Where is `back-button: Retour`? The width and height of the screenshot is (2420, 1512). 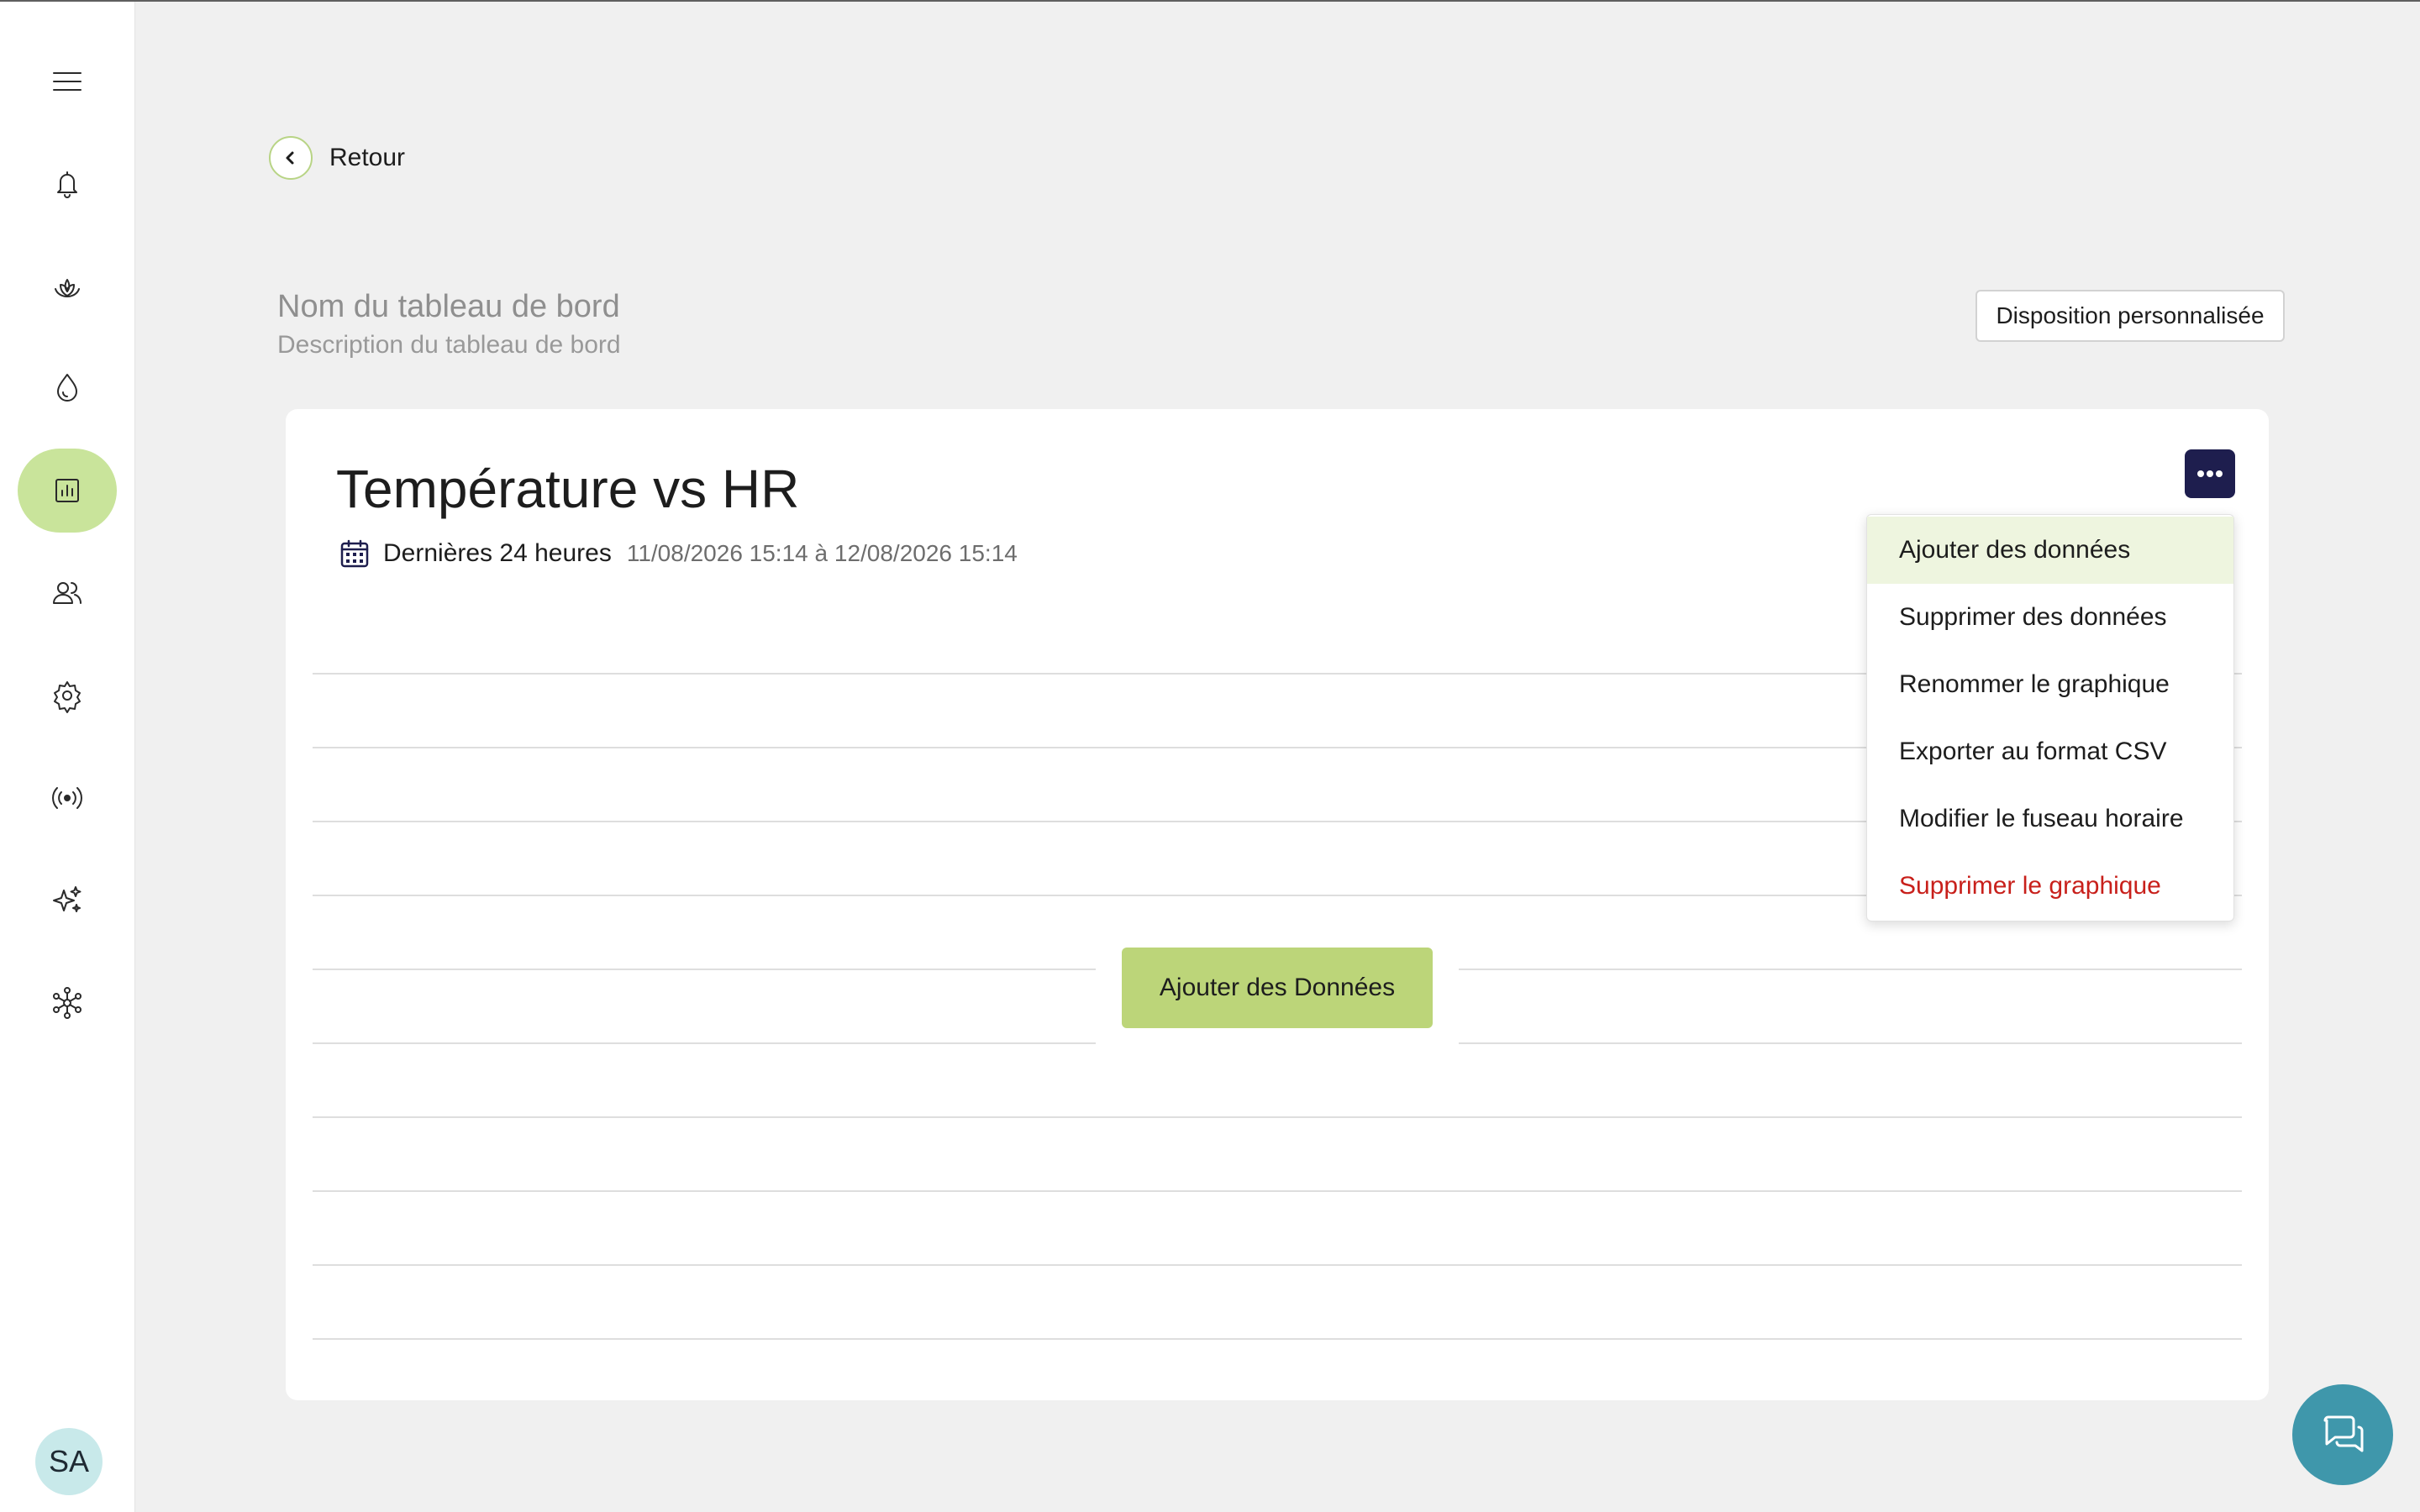
back-button: Retour is located at coordinates (337, 157).